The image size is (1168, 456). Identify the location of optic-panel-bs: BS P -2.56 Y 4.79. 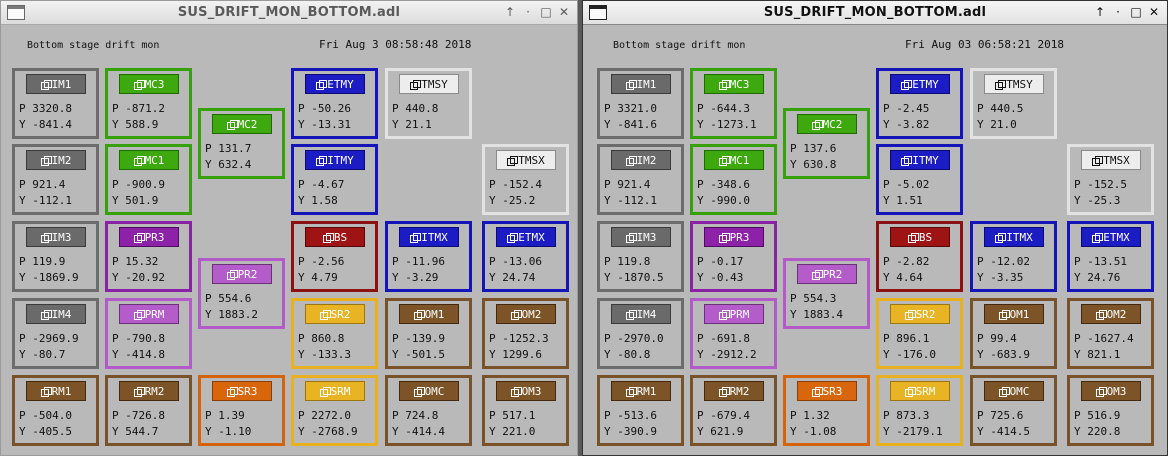
(334, 256).